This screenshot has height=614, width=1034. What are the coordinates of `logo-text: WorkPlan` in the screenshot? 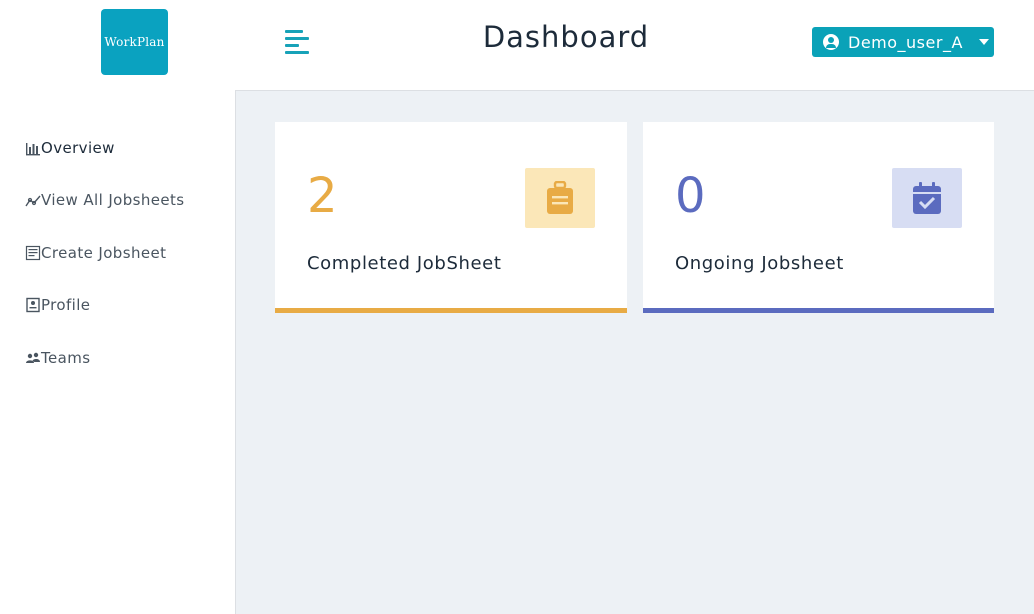 It's located at (134, 42).